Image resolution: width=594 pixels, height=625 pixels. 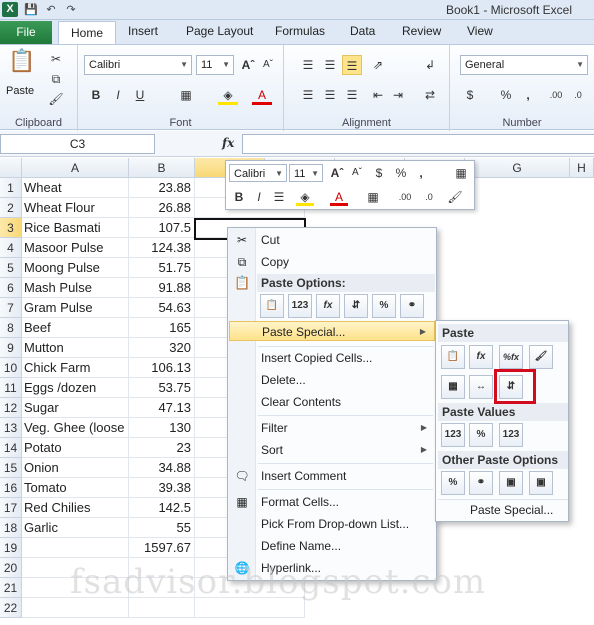 I want to click on sub-linked-picture: ▣, so click(x=541, y=483).